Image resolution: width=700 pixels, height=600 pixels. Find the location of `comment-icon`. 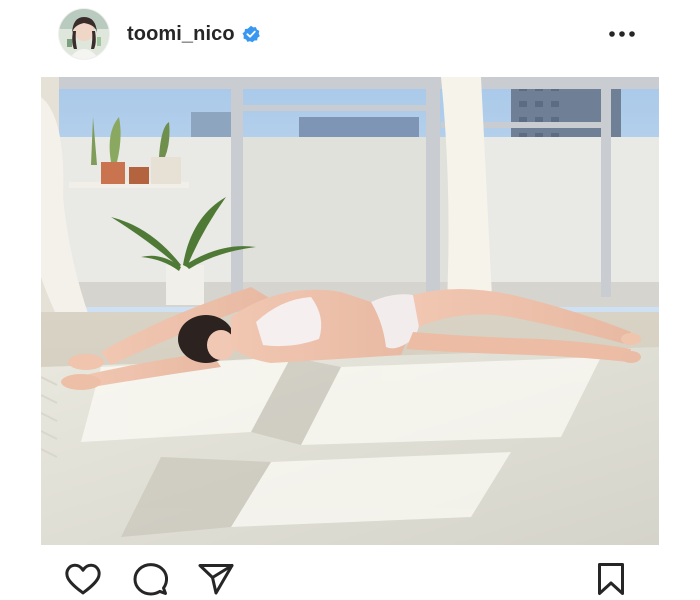

comment-icon is located at coordinates (151, 579).